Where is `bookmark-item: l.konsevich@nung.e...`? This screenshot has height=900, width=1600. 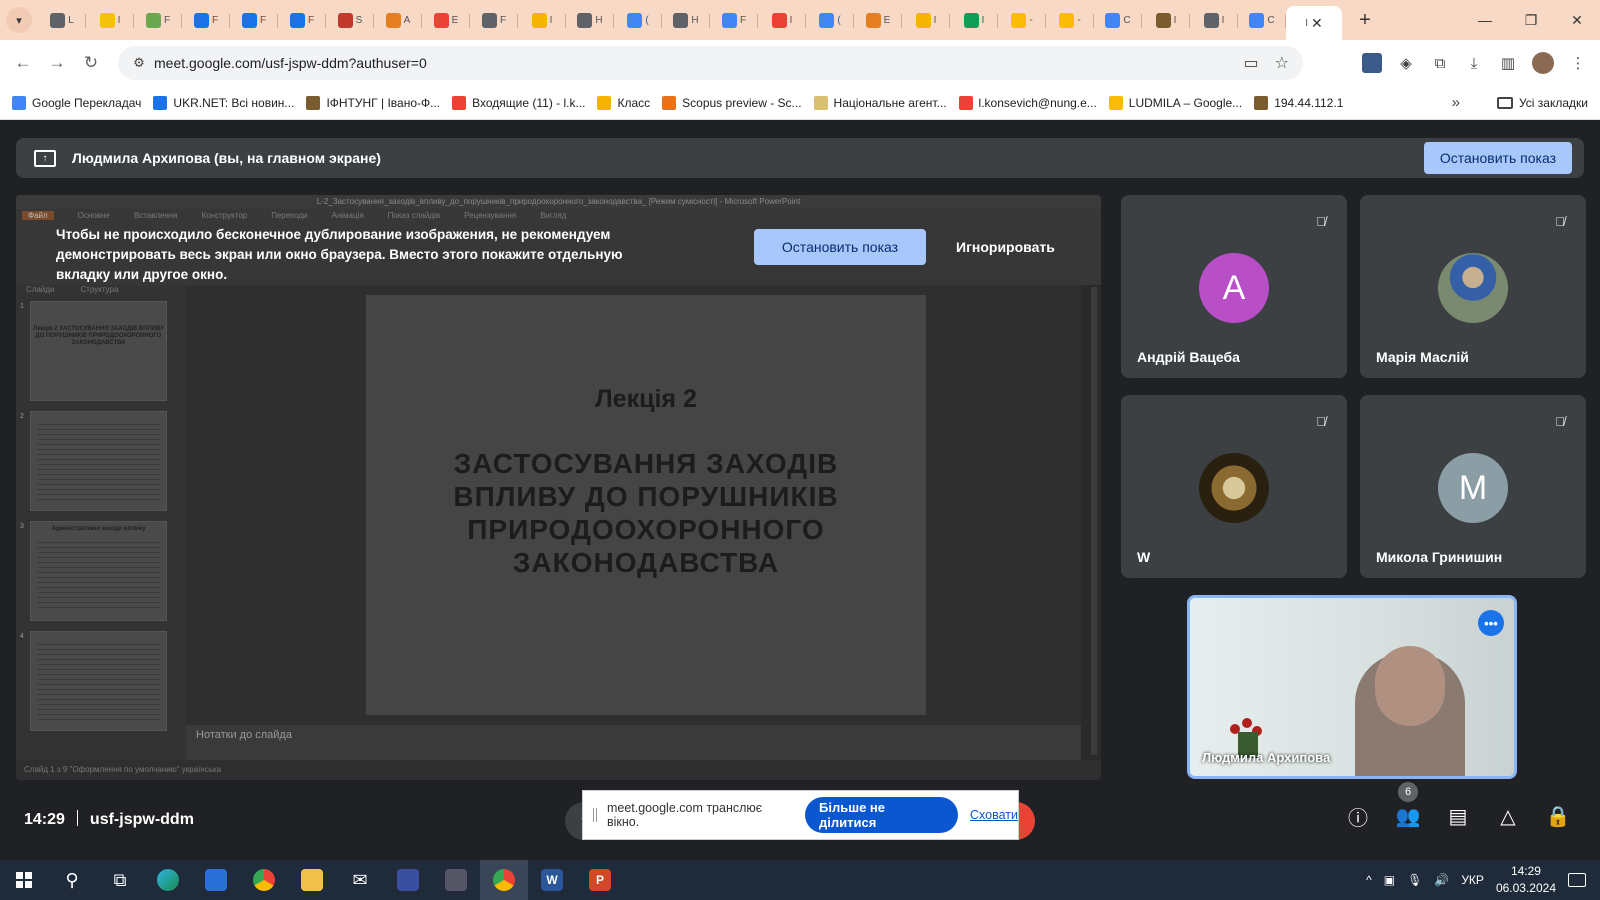 bookmark-item: l.konsevich@nung.e... is located at coordinates (1027, 102).